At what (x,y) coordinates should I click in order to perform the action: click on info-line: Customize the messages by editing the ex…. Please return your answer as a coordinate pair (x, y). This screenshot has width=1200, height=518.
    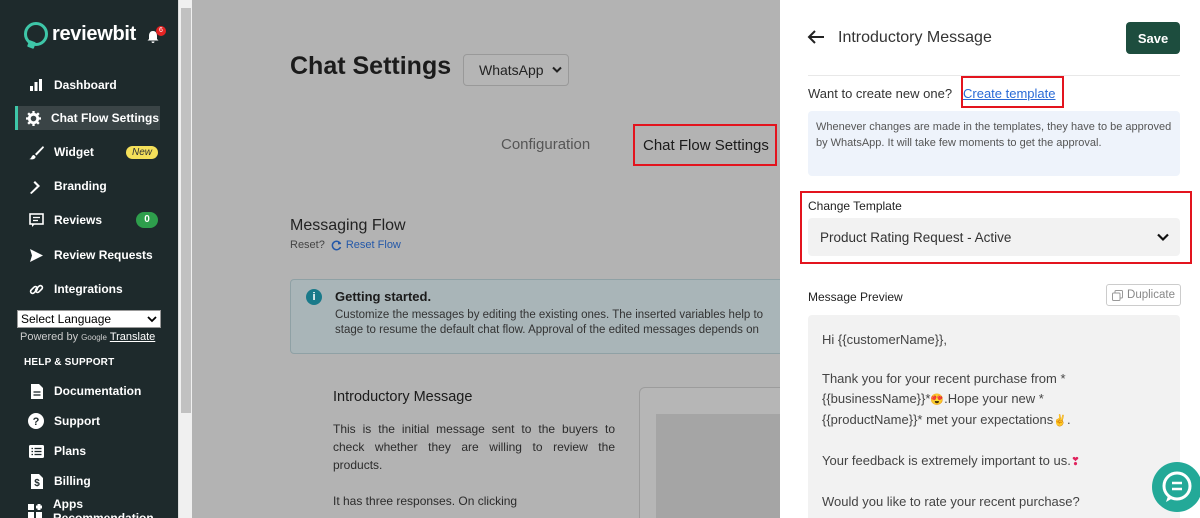
    Looking at the image, I should click on (549, 315).